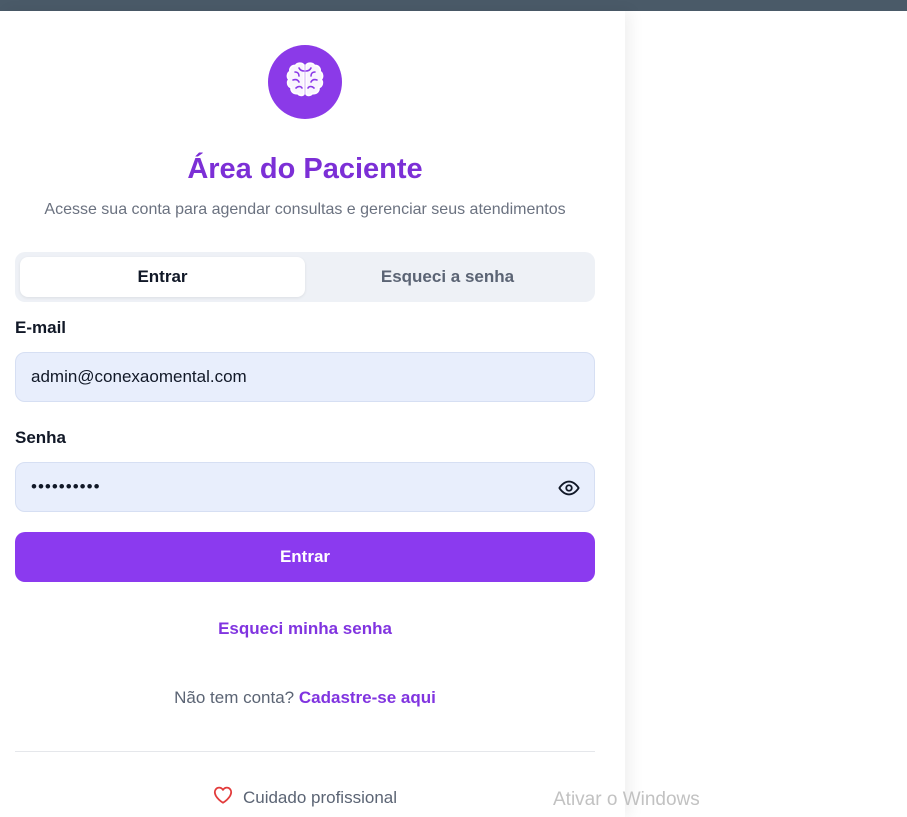 Image resolution: width=907 pixels, height=817 pixels. I want to click on windows-activation-watermark: Ativar o Windows, so click(626, 799).